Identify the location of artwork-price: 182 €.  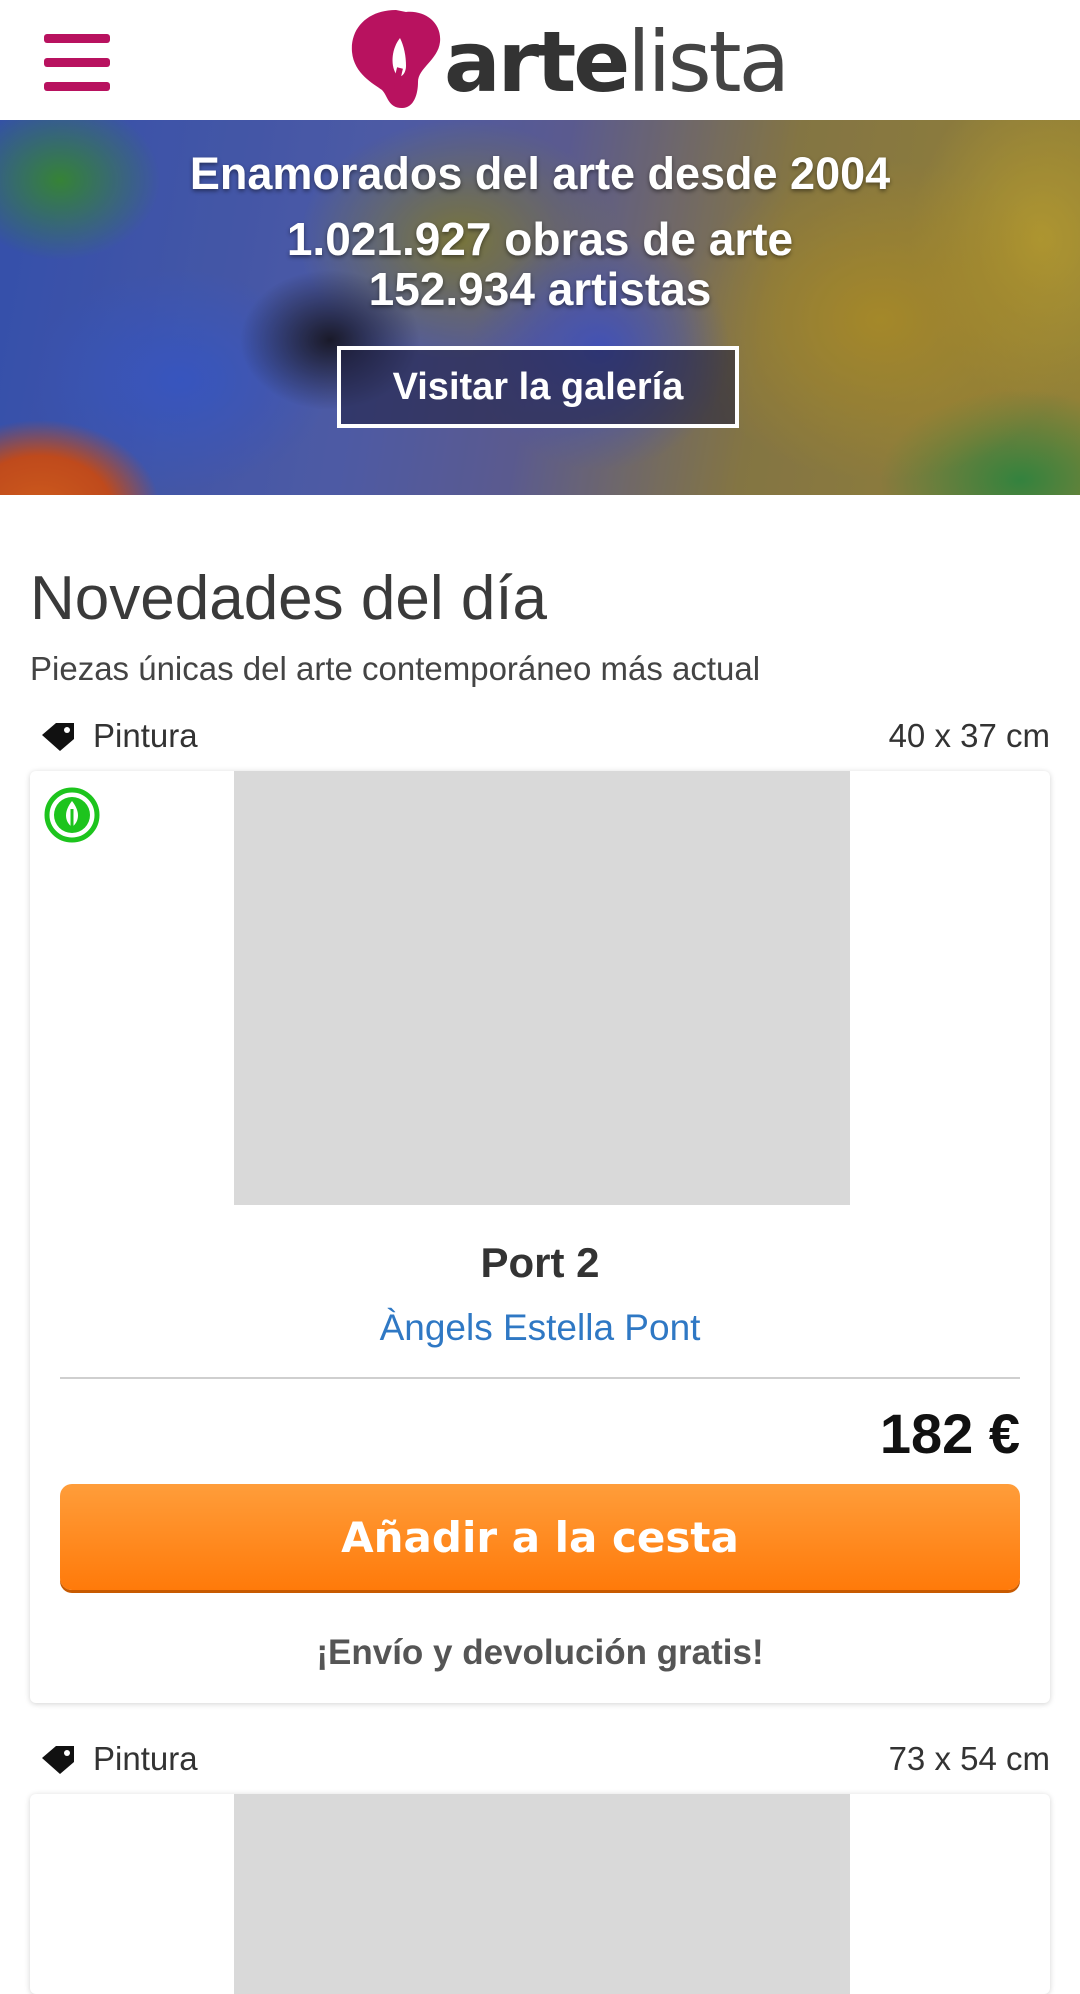
(949, 1433).